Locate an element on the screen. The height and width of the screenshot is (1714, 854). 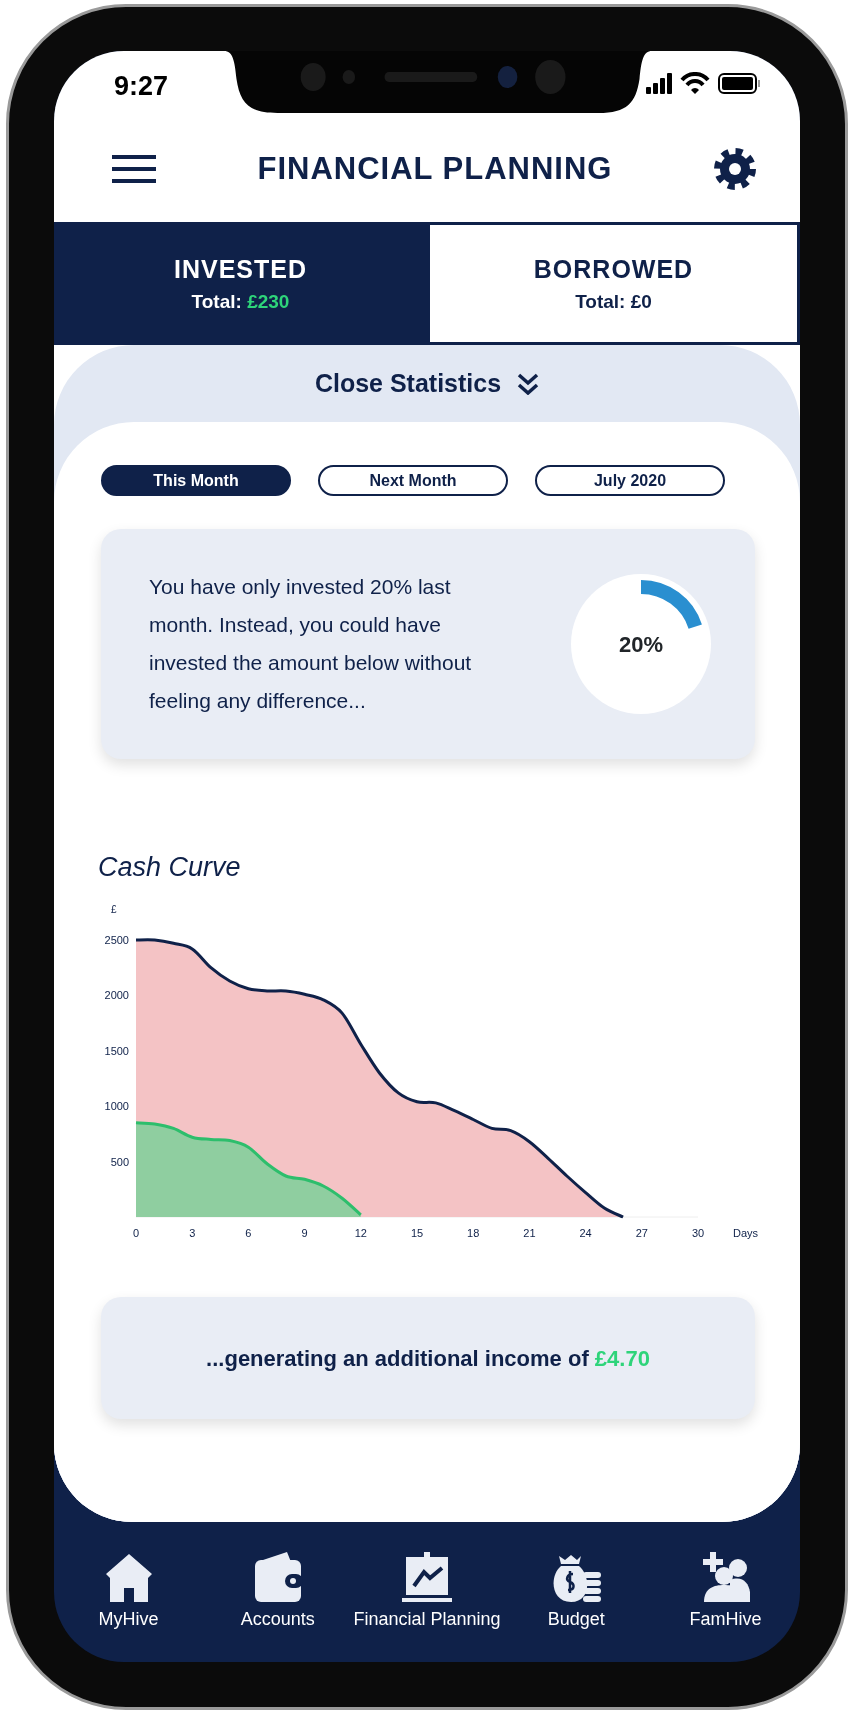
x-tick-label: 6 is located at coordinates (248, 1233).